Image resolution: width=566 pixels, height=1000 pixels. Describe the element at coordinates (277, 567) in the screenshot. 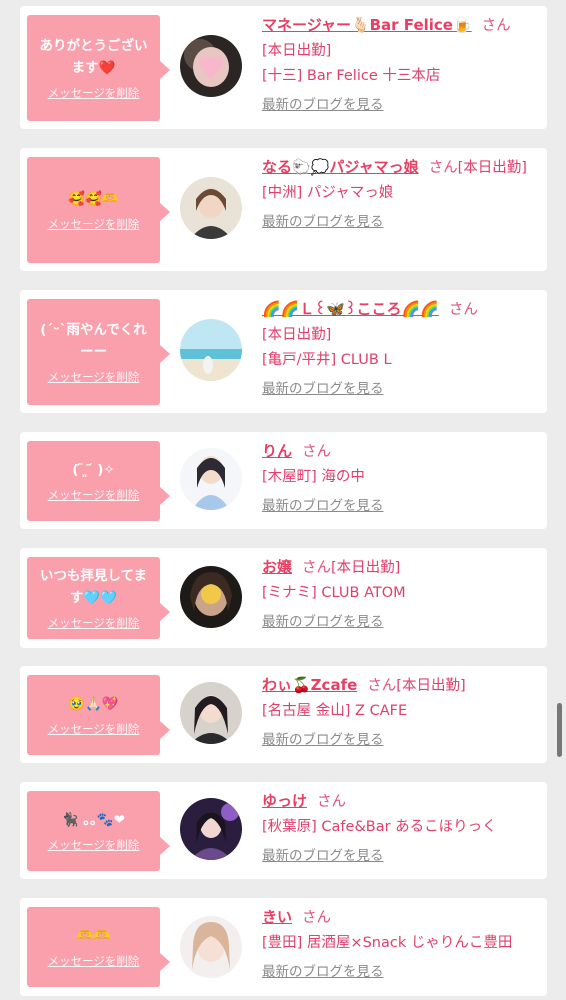

I see `cast-name-link: お嬢` at that location.